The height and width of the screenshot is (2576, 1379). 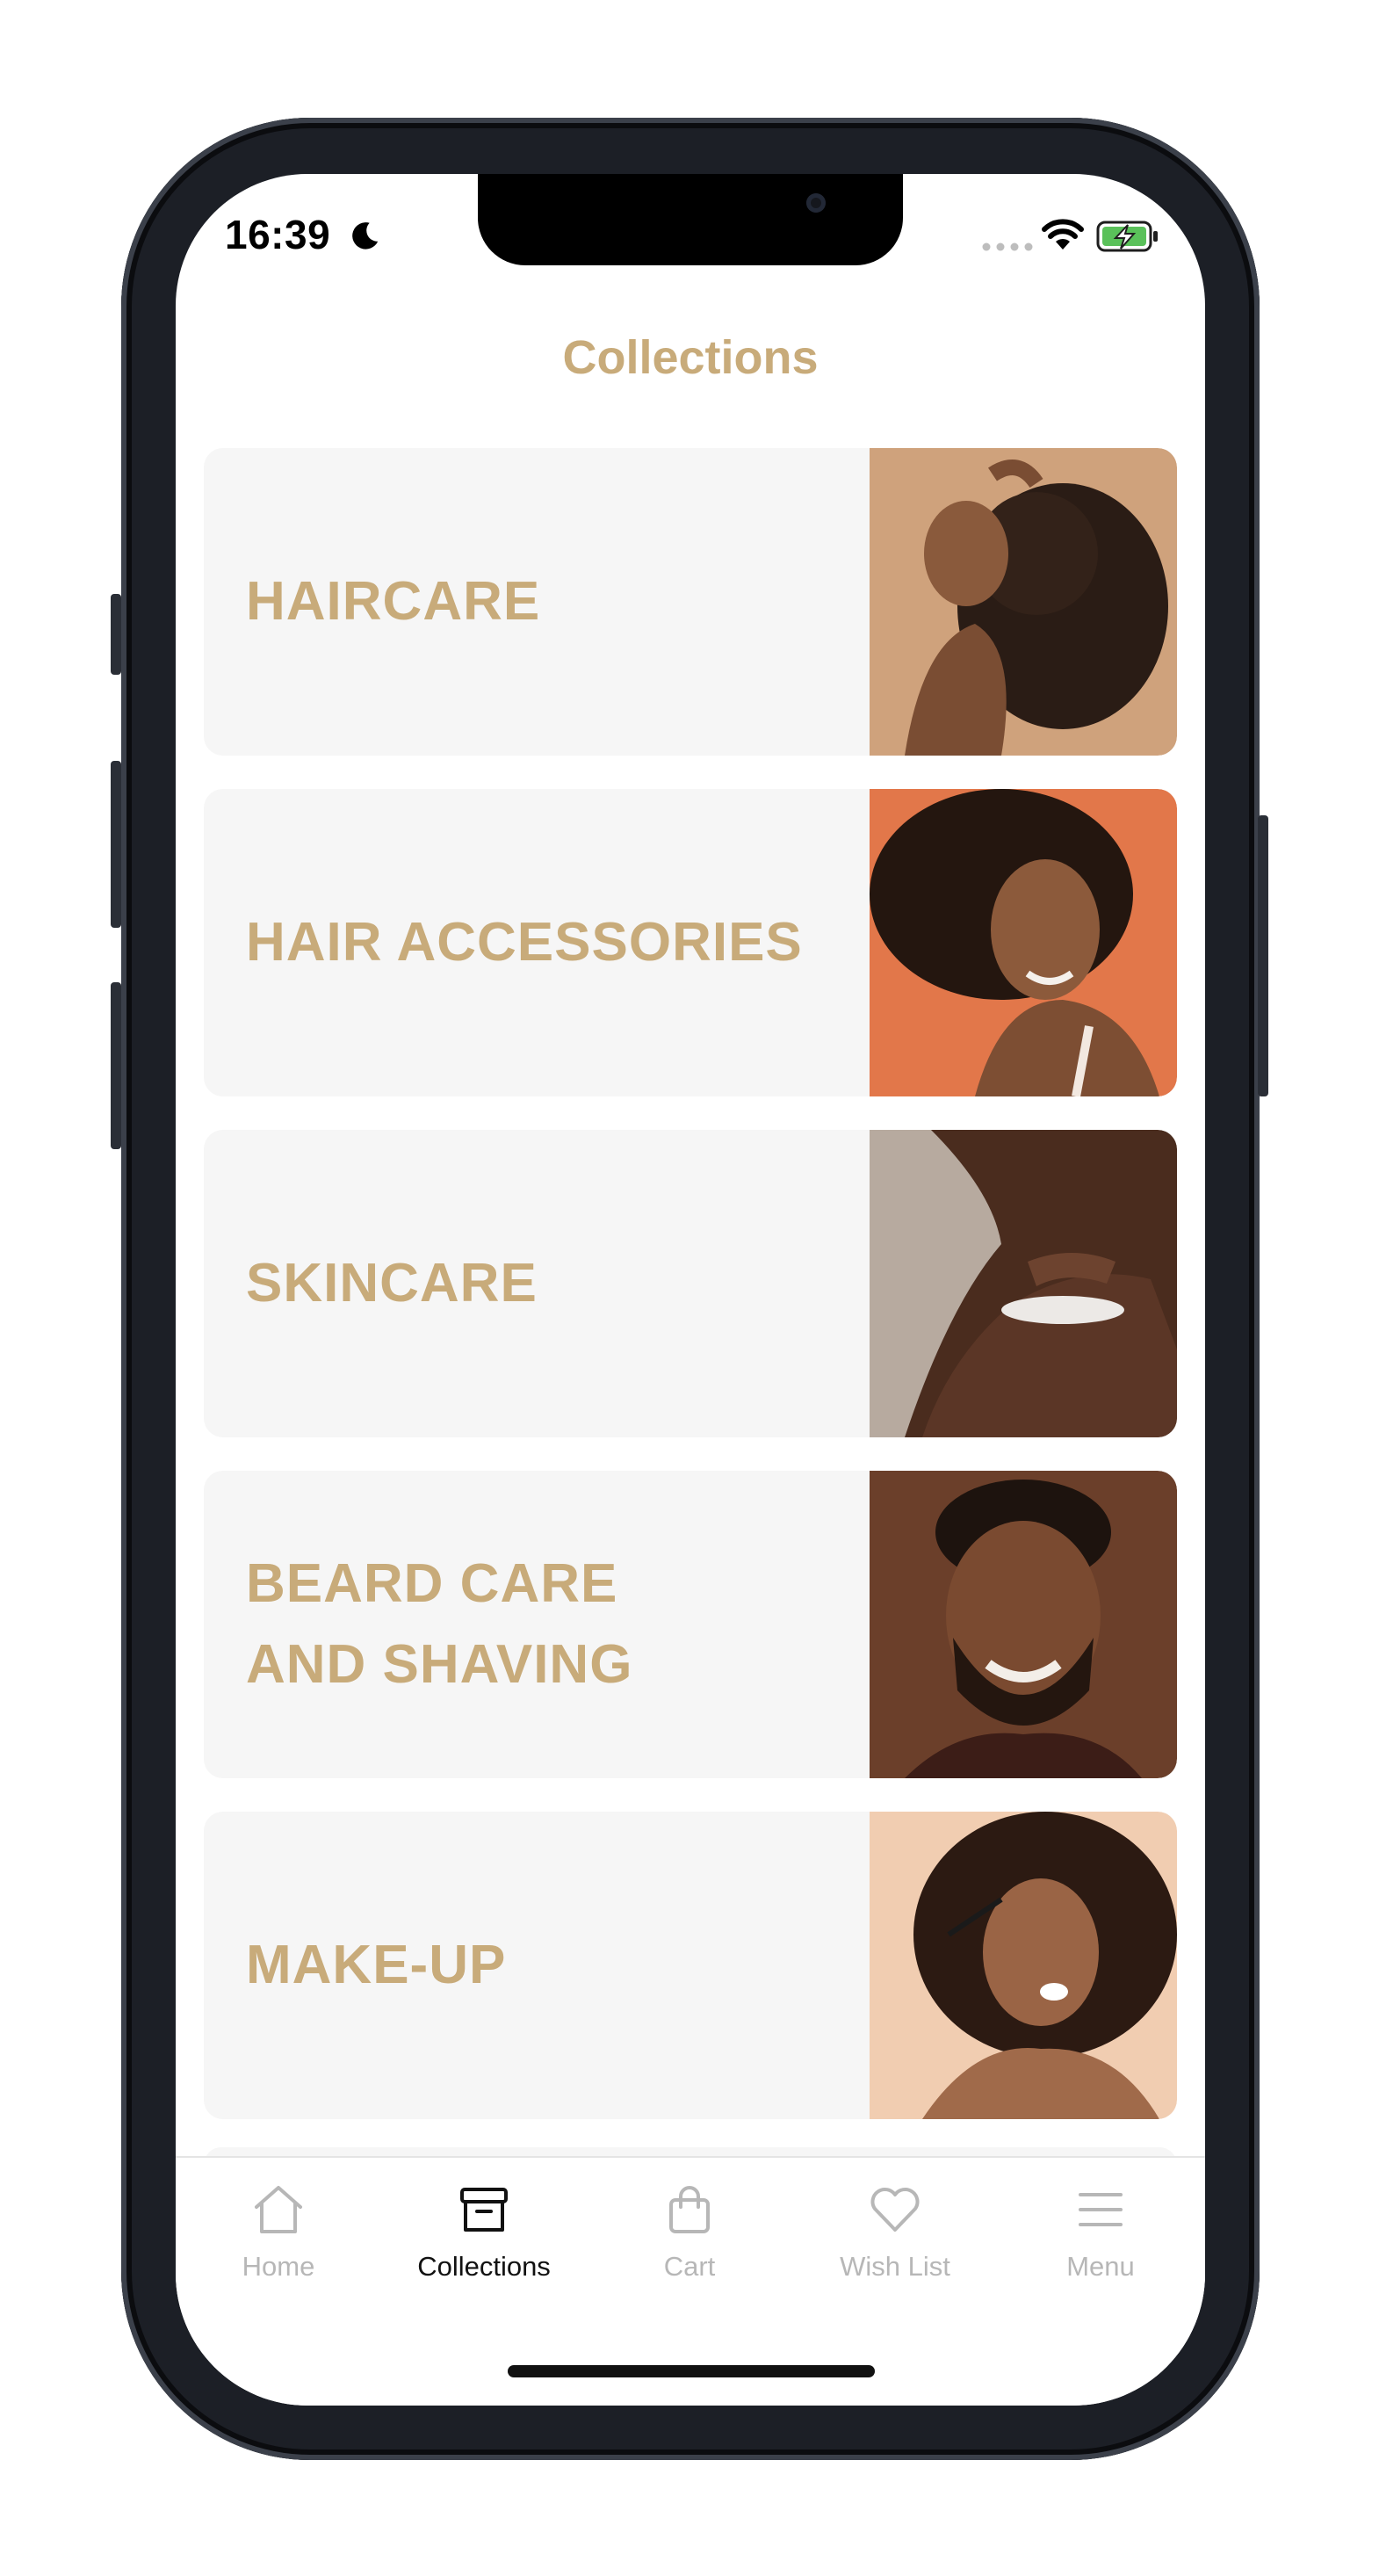 I want to click on tab-label: Wish List, so click(x=895, y=2266).